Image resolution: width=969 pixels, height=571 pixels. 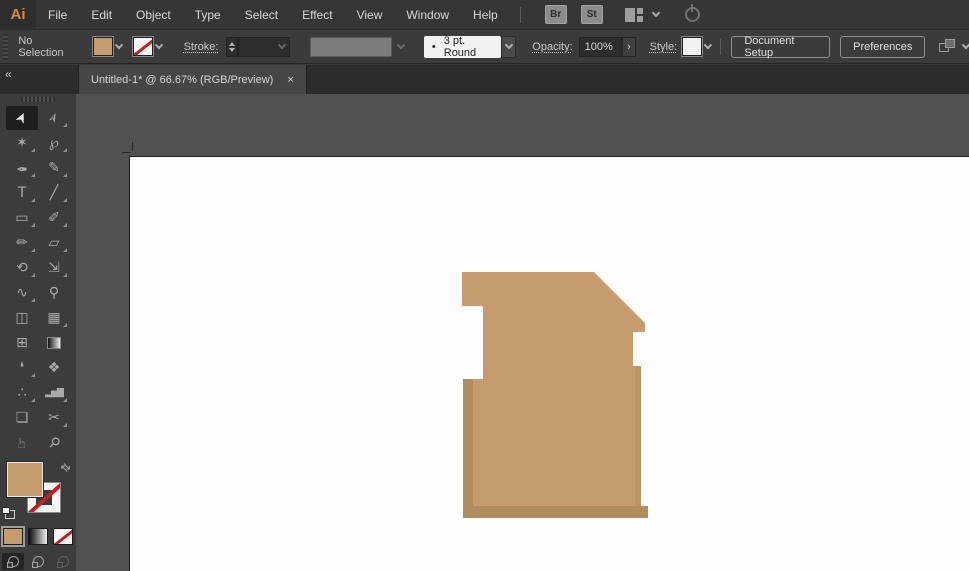 I want to click on brush-definition-value: 3 pt. Round, so click(x=460, y=46).